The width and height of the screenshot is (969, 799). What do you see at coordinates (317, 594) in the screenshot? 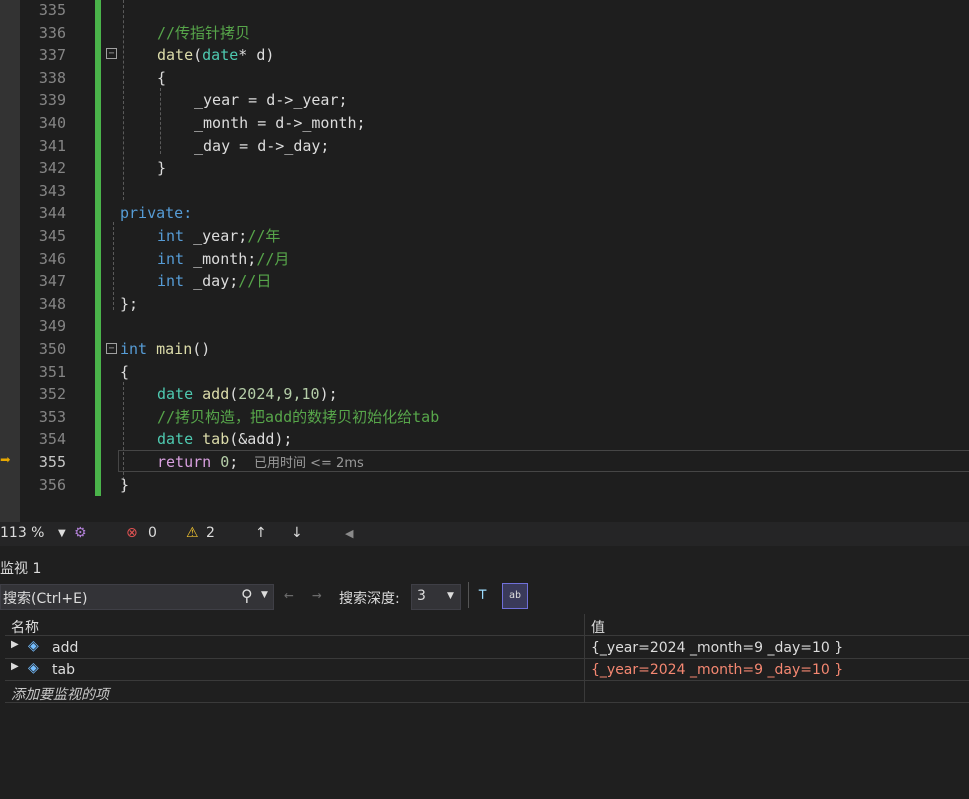
I see `forward-arrow-icon: →` at bounding box center [317, 594].